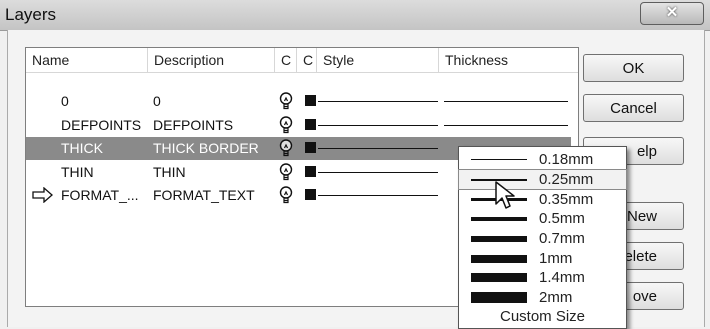  Describe the element at coordinates (82, 148) in the screenshot. I see `layer-name: THICK` at that location.